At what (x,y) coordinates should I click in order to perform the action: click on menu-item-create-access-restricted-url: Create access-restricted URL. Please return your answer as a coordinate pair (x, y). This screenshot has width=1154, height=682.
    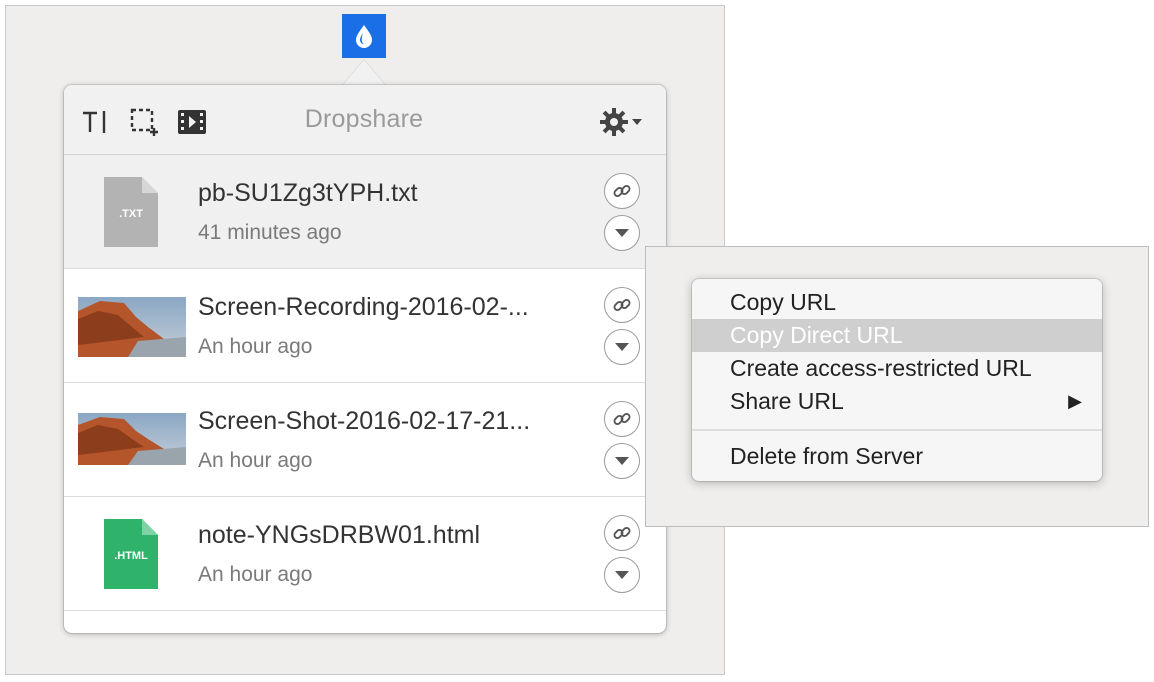
    Looking at the image, I should click on (897, 368).